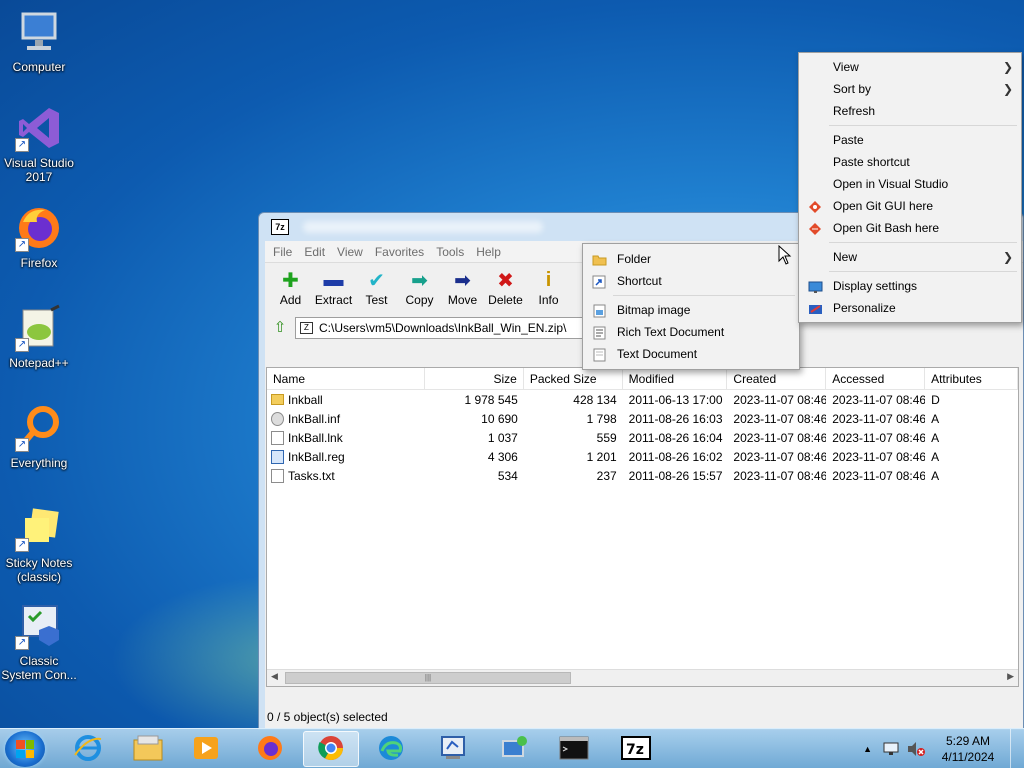 The width and height of the screenshot is (1024, 768). What do you see at coordinates (346, 379) in the screenshot?
I see `column-header-name: Name` at bounding box center [346, 379].